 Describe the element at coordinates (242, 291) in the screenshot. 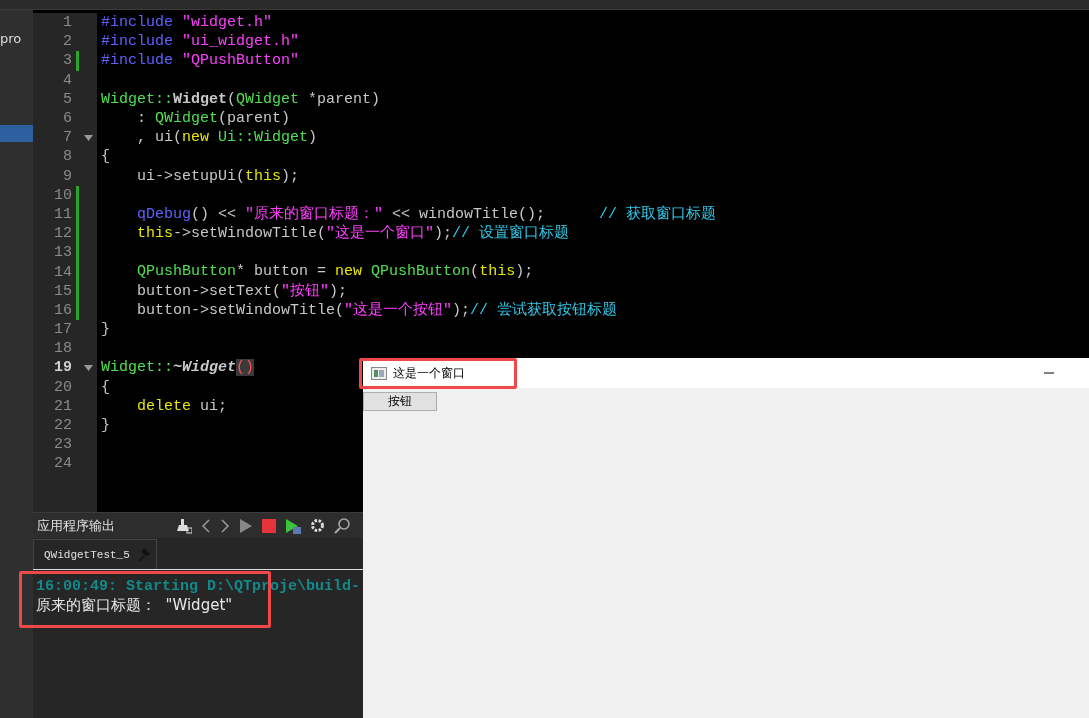

I see `code-line: button->setText("按钮");` at that location.